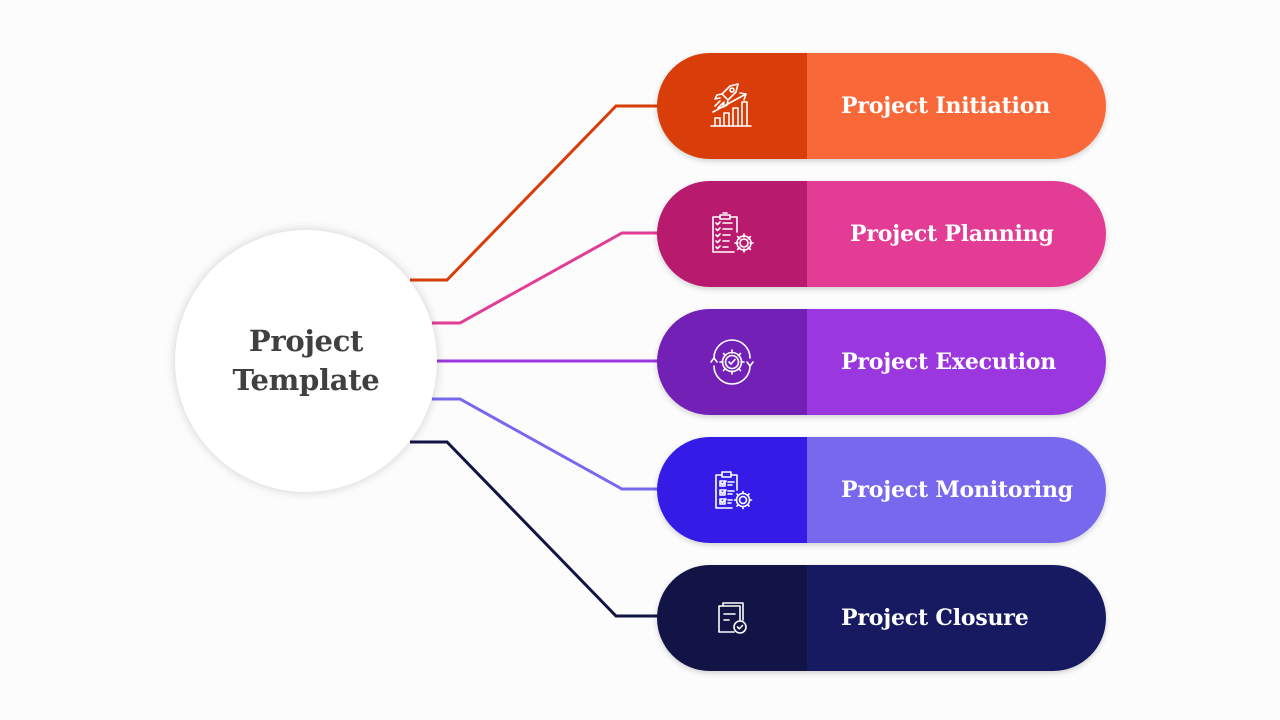  I want to click on stage-label: Project Monitoring, so click(957, 490).